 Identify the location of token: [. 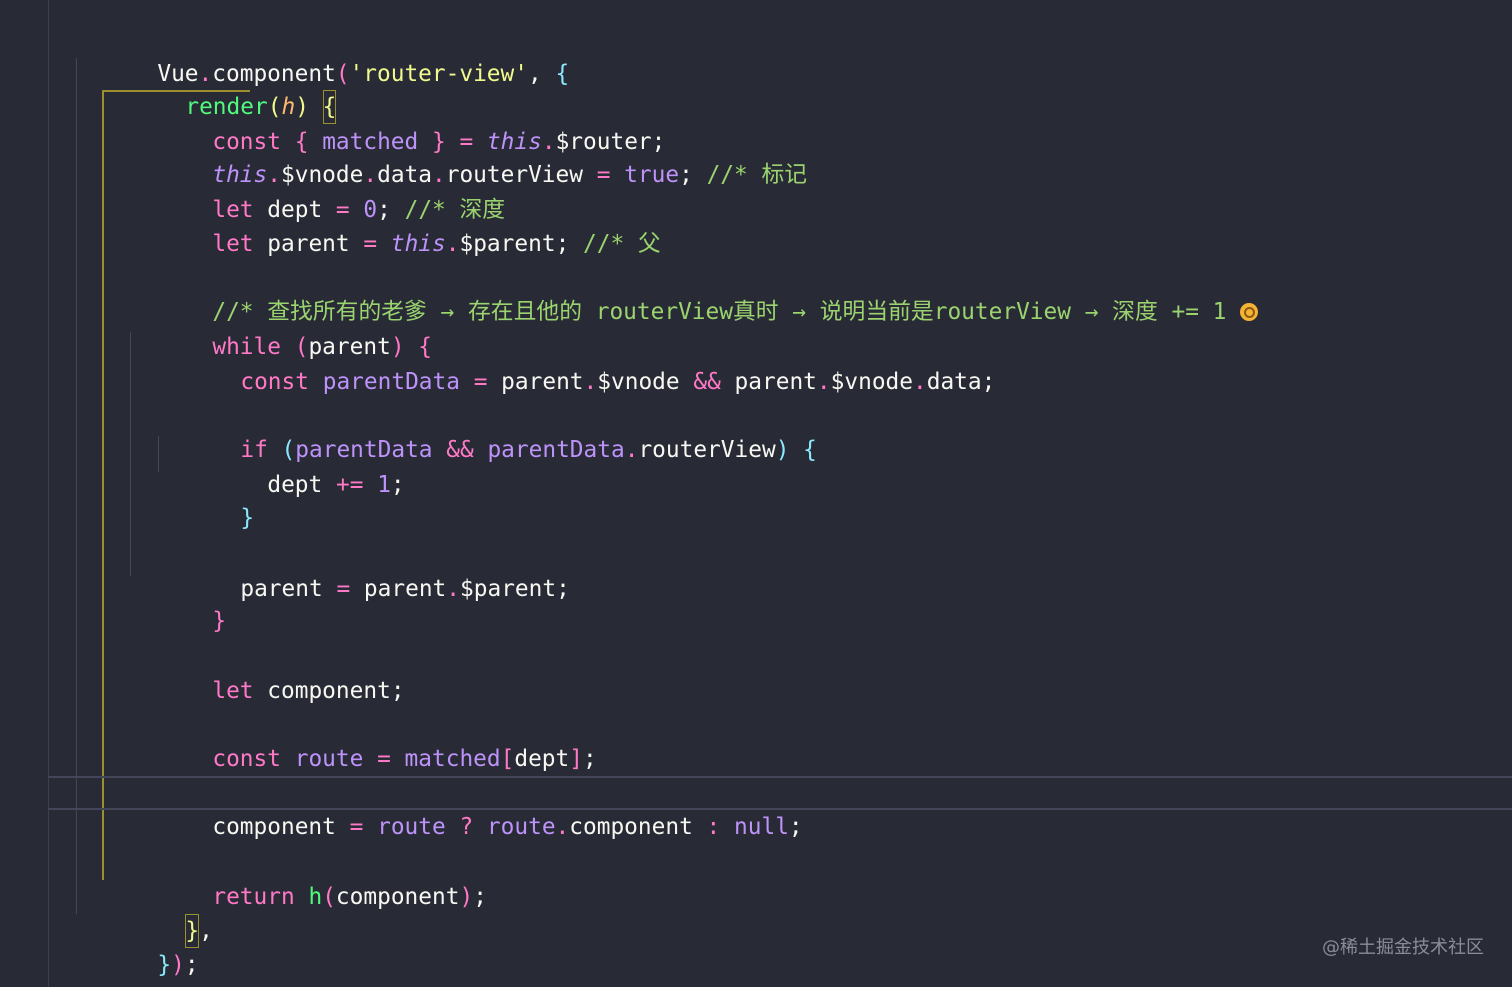
(507, 759).